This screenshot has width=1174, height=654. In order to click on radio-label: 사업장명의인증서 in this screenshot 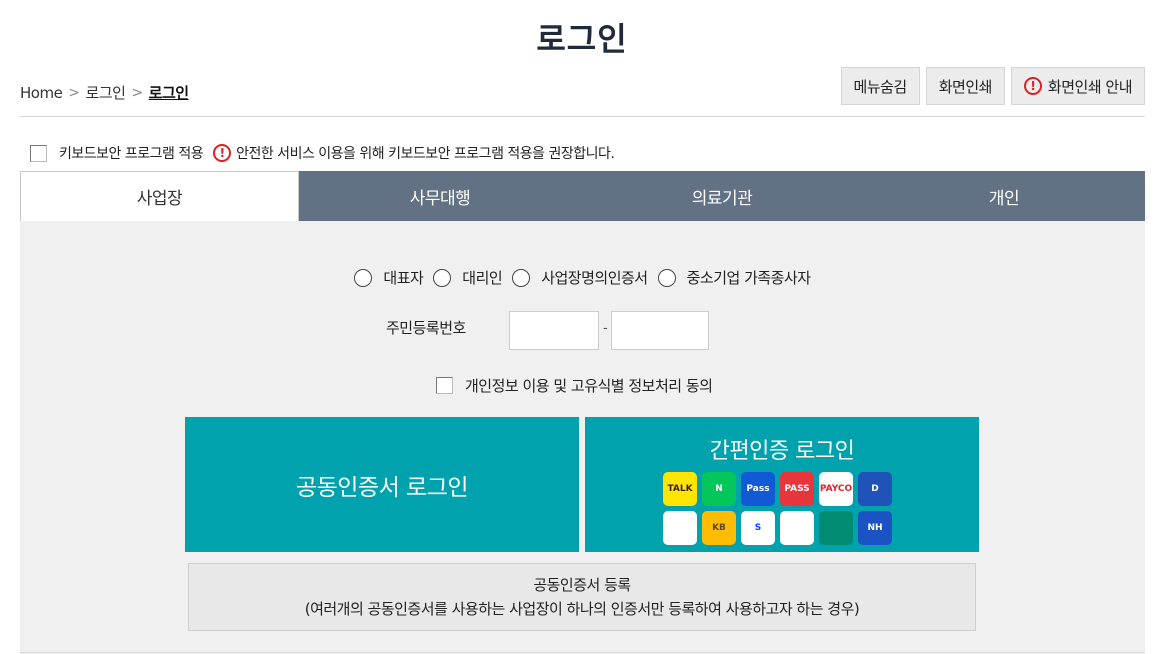, I will do `click(594, 278)`.